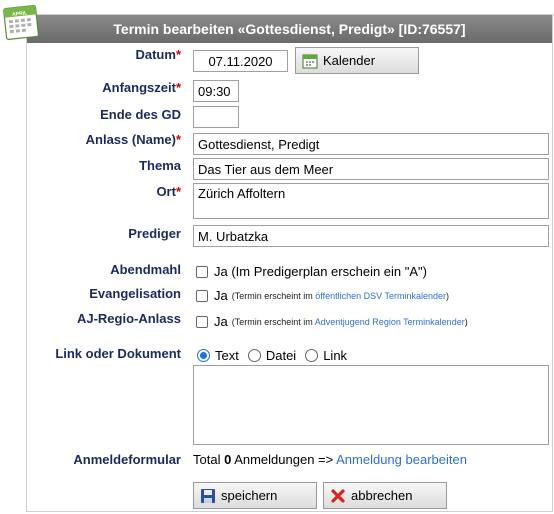  Describe the element at coordinates (21, 22) in the screenshot. I see `calendar-app-icon: APRIL` at that location.